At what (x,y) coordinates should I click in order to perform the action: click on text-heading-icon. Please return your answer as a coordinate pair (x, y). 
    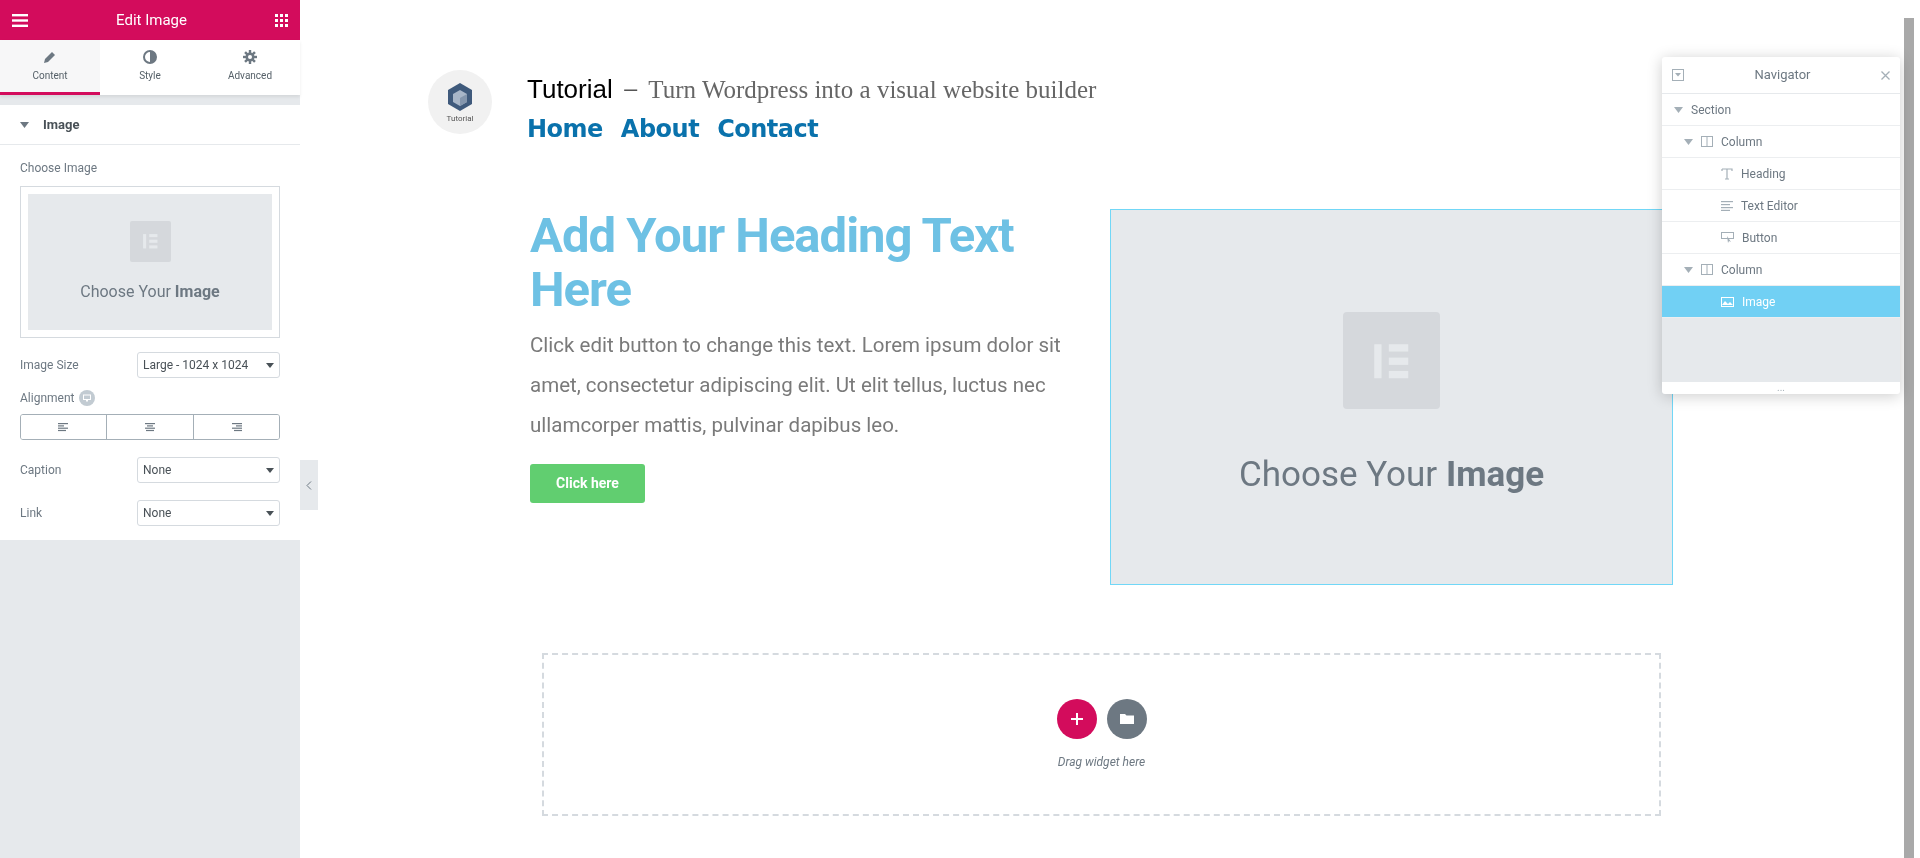
    Looking at the image, I should click on (1727, 173).